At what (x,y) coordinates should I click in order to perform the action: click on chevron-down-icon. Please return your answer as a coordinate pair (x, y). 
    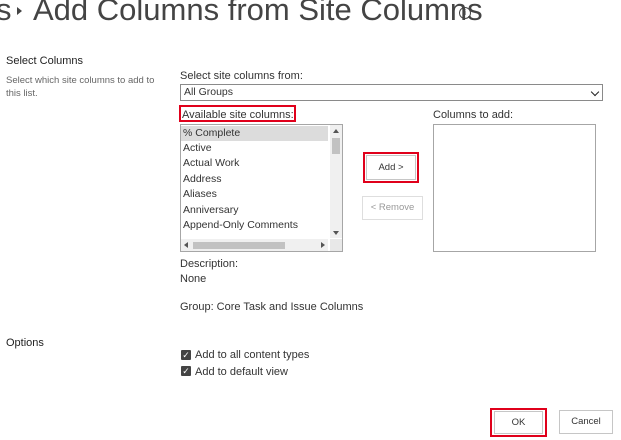
    Looking at the image, I should click on (595, 92).